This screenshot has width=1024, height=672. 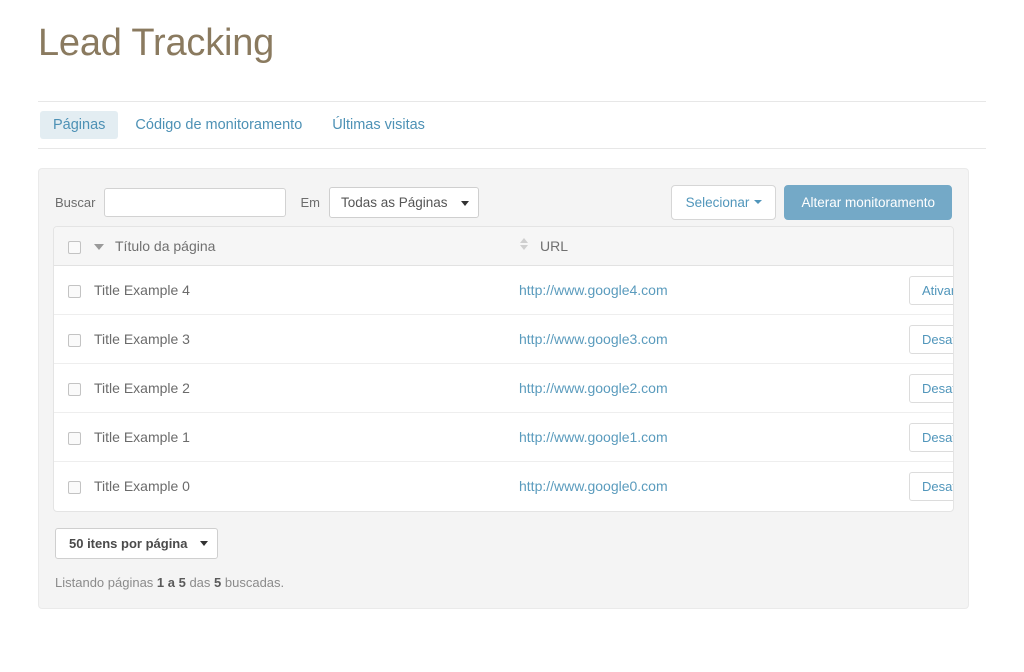 I want to click on table-header-row: Título da página URL, so click(x=503, y=246).